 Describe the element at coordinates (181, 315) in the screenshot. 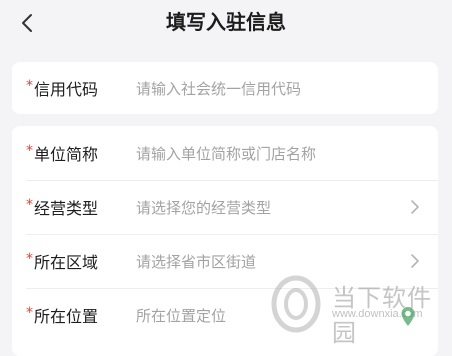

I see `location-input: 所在位置定位` at that location.